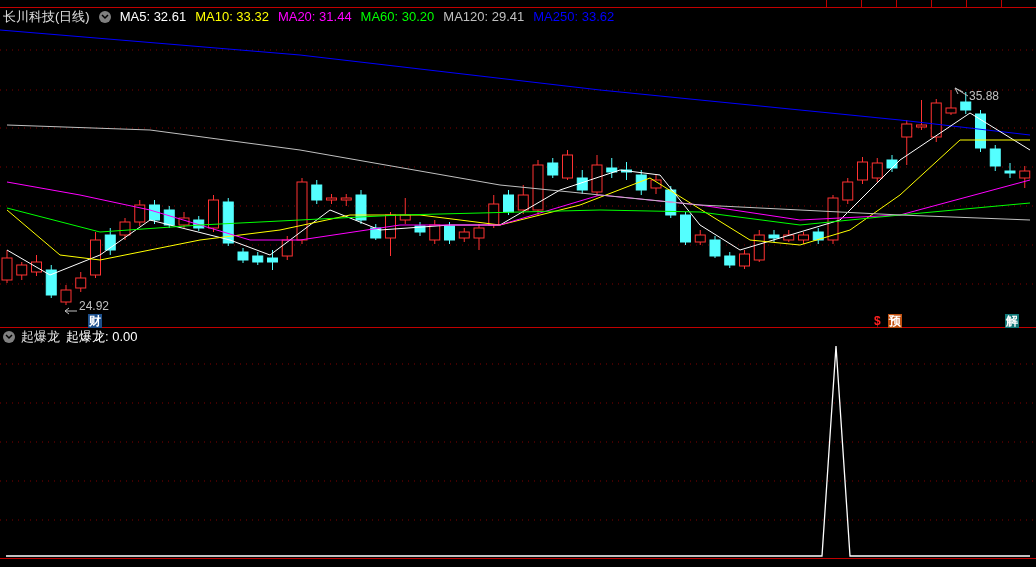  I want to click on event-tag: 解, so click(1012, 321).